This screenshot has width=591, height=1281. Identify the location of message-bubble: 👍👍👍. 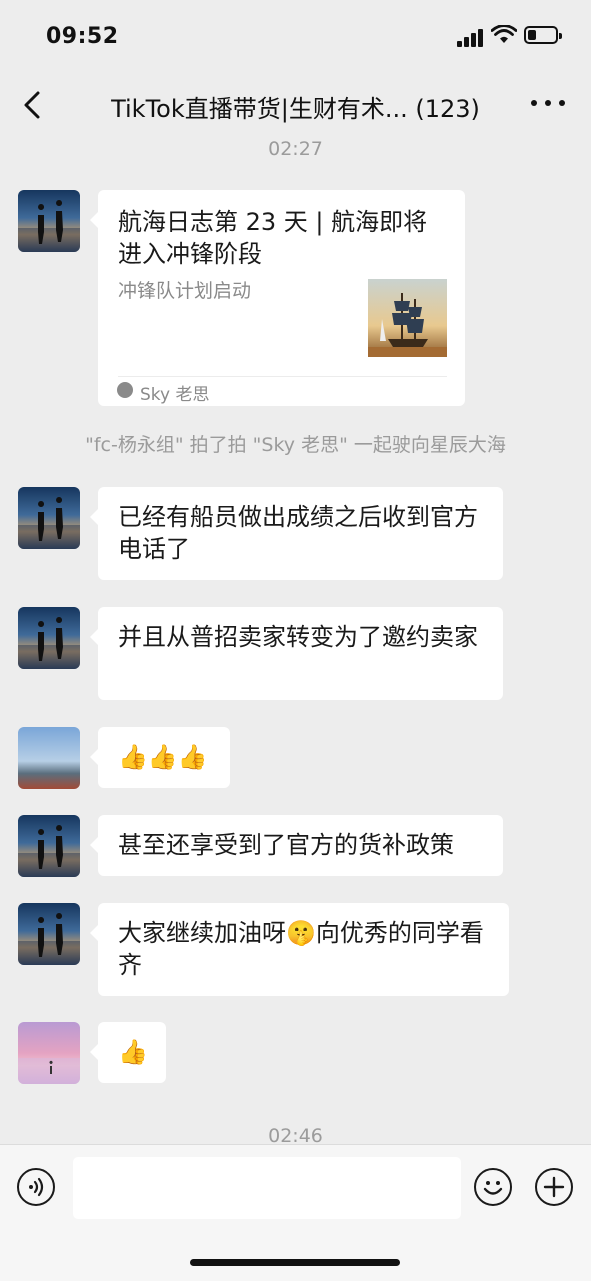
(160, 757).